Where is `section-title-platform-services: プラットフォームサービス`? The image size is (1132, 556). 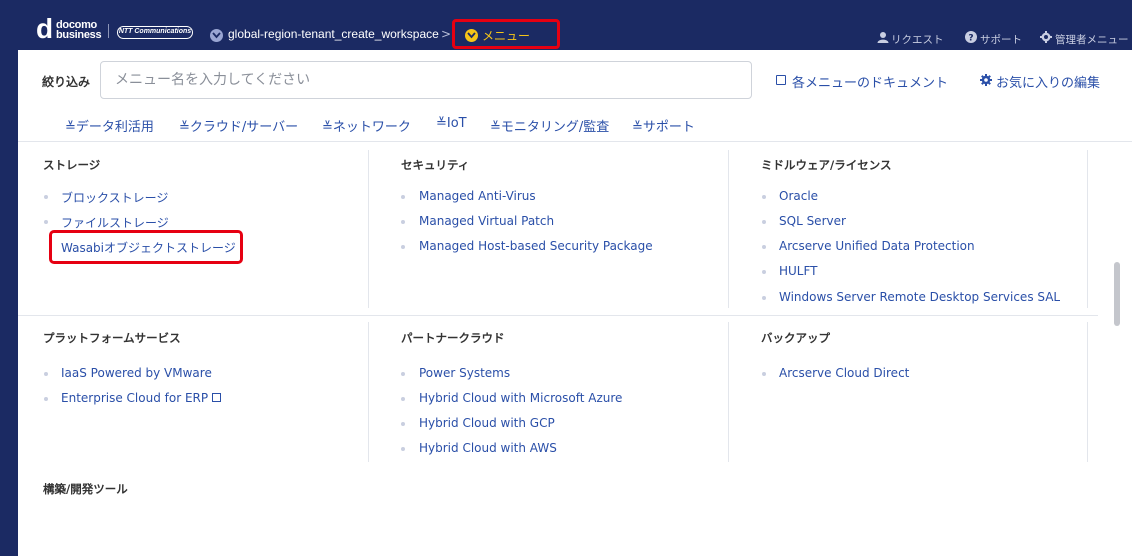
section-title-platform-services: プラットフォームサービス is located at coordinates (112, 338).